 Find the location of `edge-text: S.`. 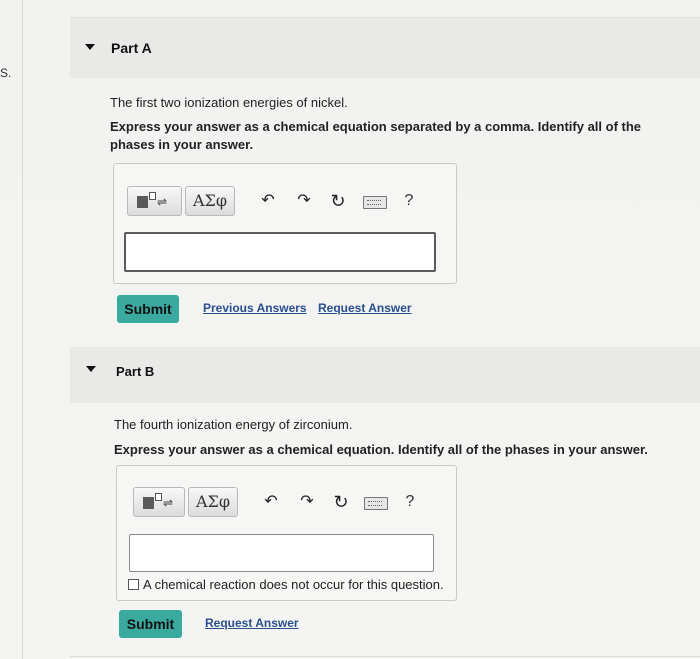

edge-text: S. is located at coordinates (6, 73).